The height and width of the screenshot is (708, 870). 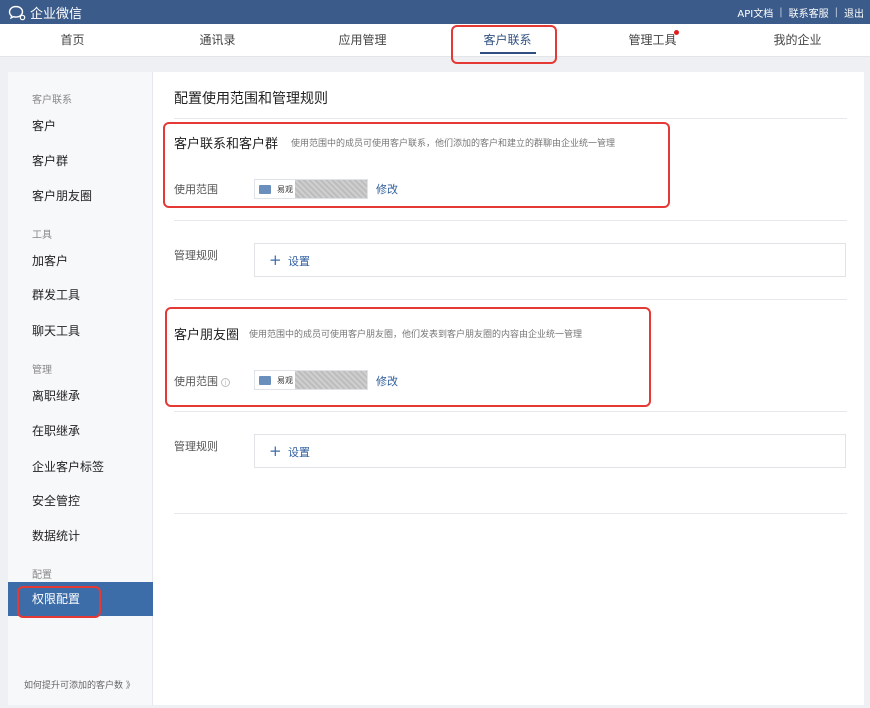 I want to click on sidebar-item-resigned-transfer: 离职继承, so click(x=56, y=395).